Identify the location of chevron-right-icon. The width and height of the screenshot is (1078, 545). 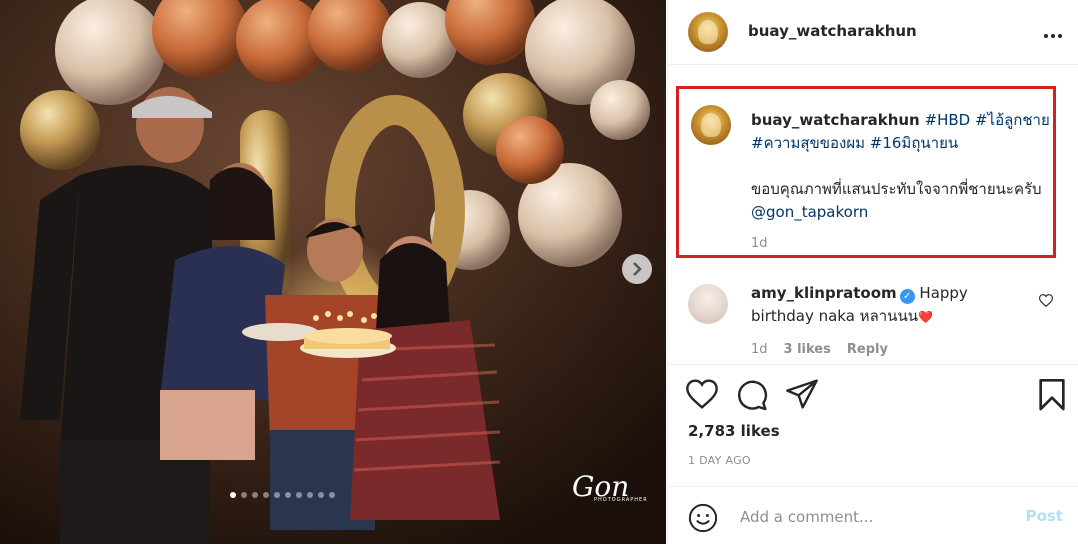
(637, 269).